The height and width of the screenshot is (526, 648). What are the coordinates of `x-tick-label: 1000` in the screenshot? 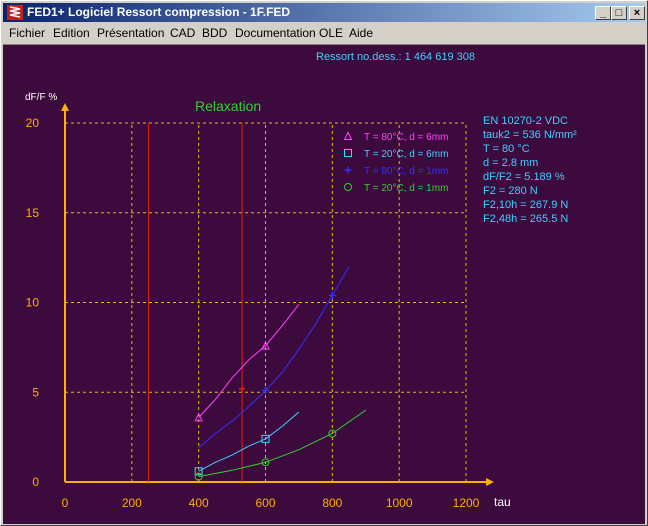 It's located at (399, 503).